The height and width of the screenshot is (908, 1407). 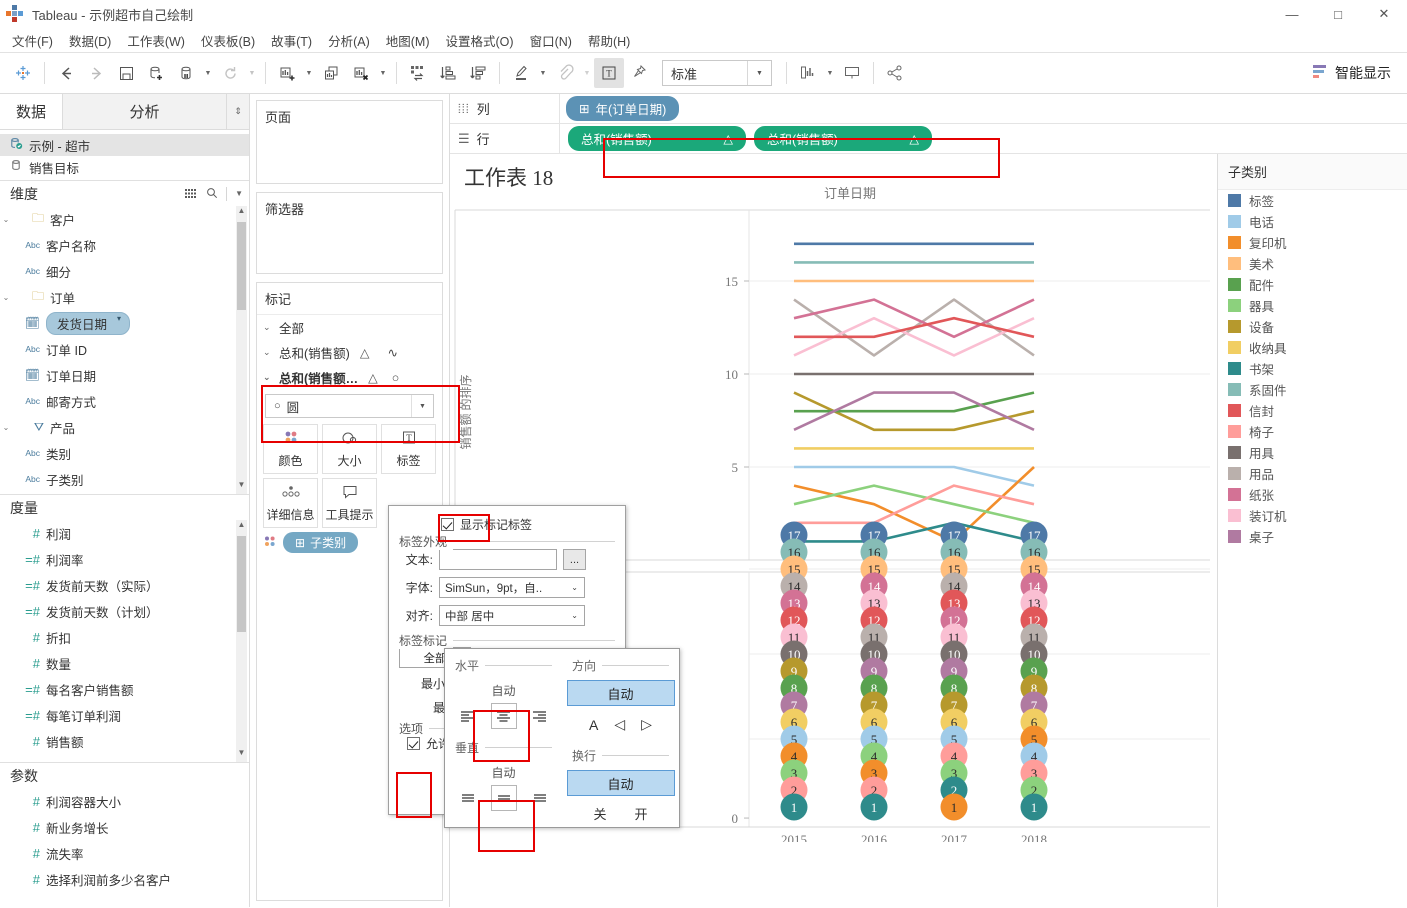 What do you see at coordinates (599, 813) in the screenshot?
I see `wrap-off-button: 关` at bounding box center [599, 813].